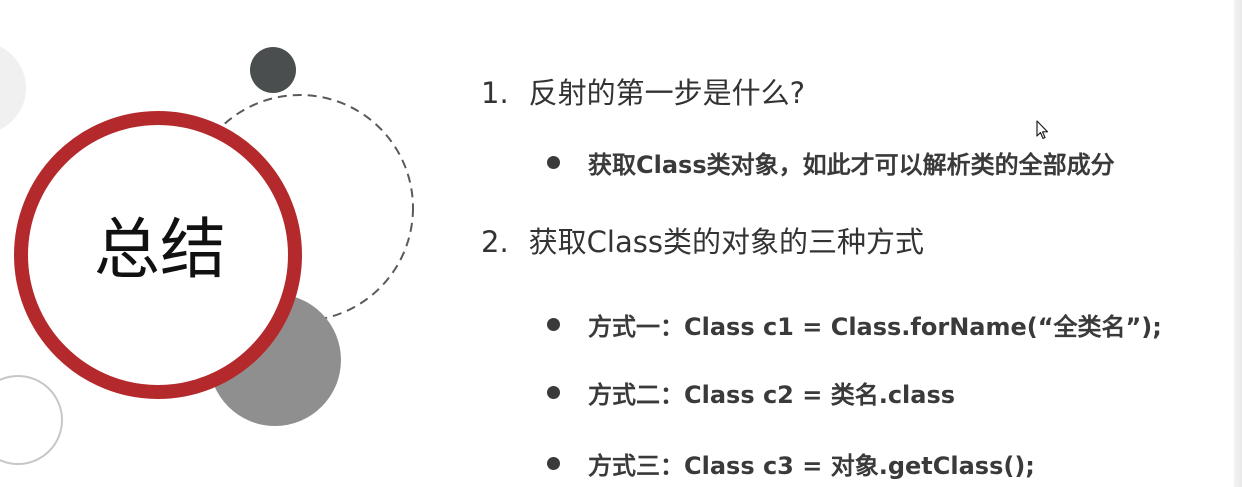 The width and height of the screenshot is (1242, 487). What do you see at coordinates (851, 165) in the screenshot?
I see `answer-1-text: 获取Class类对象，如此才可以解析类的全部成分` at bounding box center [851, 165].